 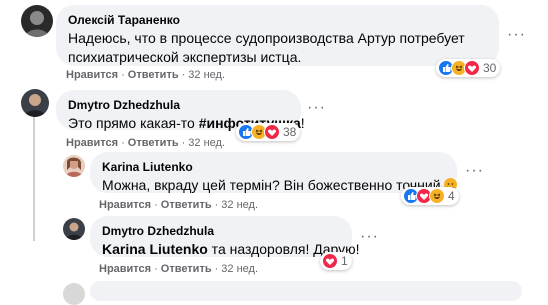 I want to click on reactions-summary: 30, so click(x=468, y=68).